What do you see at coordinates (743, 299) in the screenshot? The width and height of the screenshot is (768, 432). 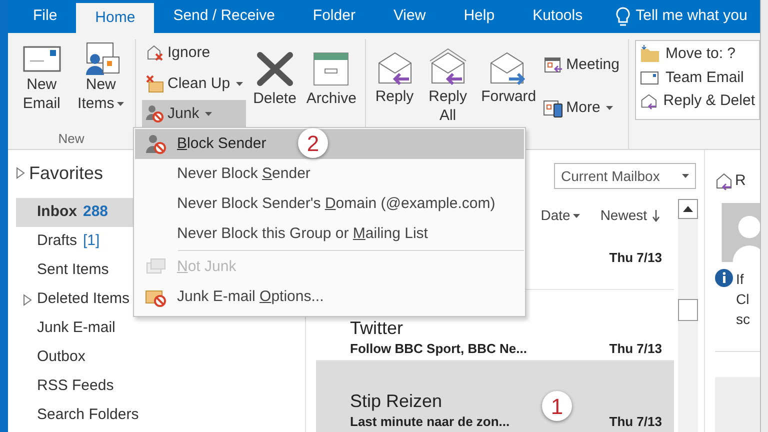 I see `info-text: Cl` at bounding box center [743, 299].